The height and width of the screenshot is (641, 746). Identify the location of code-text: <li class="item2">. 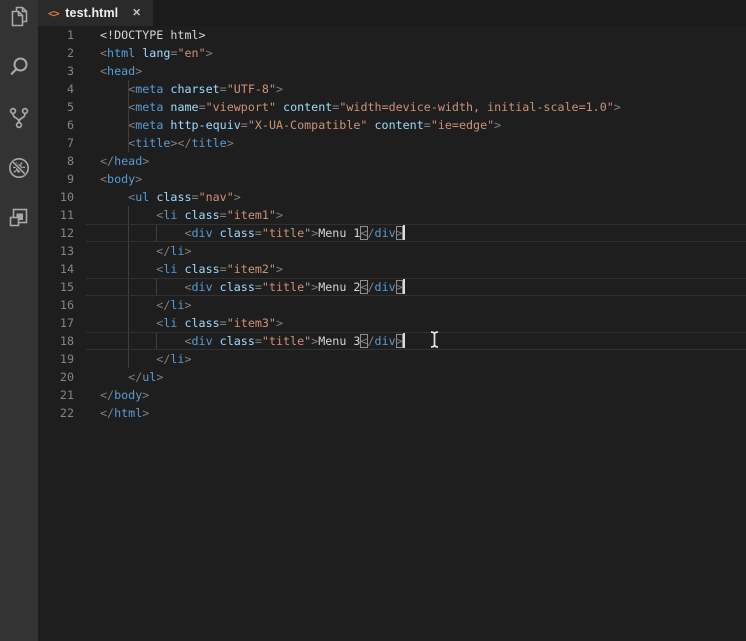
(423, 269).